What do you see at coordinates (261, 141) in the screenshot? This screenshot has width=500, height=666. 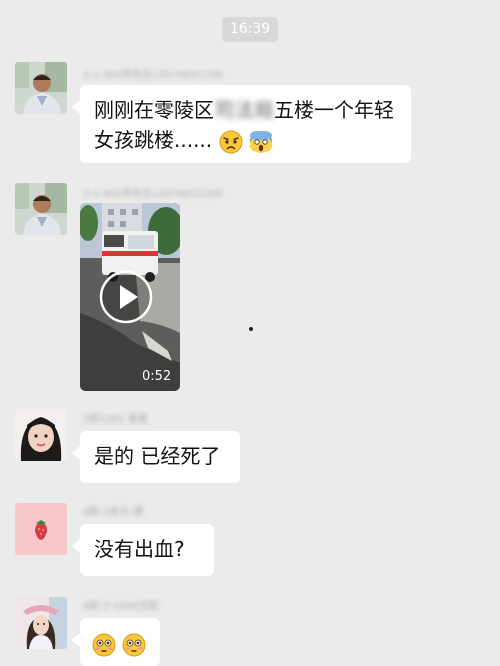 I see `screaming-face-icon` at bounding box center [261, 141].